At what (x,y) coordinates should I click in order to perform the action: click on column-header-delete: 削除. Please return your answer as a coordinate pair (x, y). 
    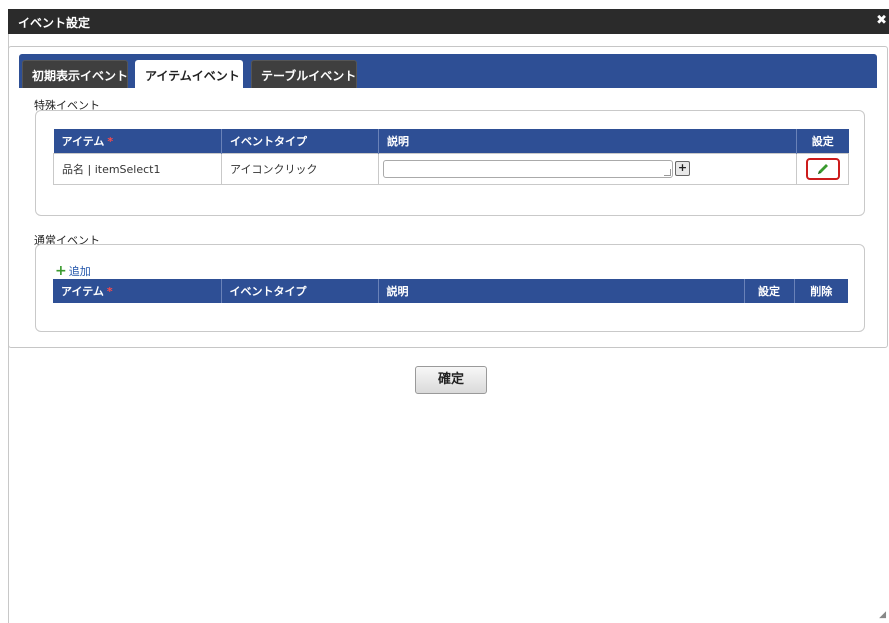
    Looking at the image, I should click on (821, 291).